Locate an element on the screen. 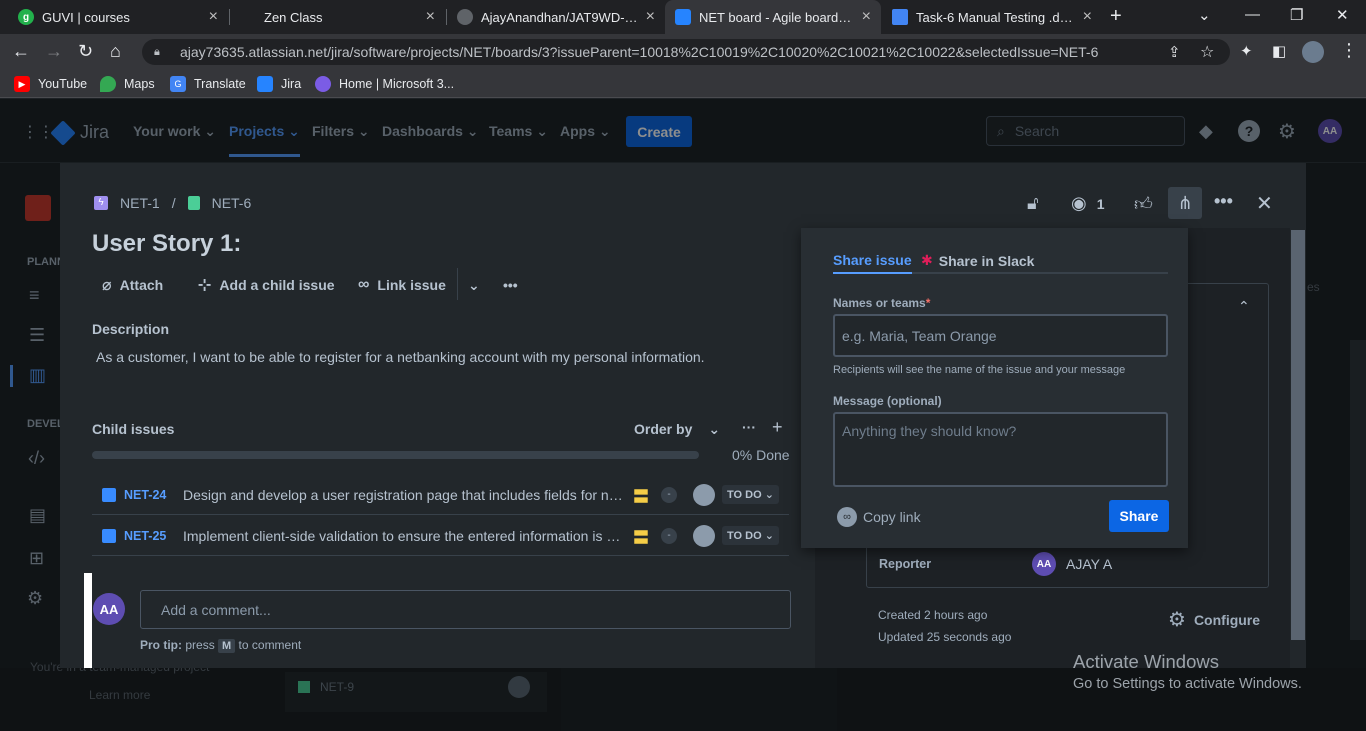 The height and width of the screenshot is (731, 1366). back-icon: ← is located at coordinates (21, 51).